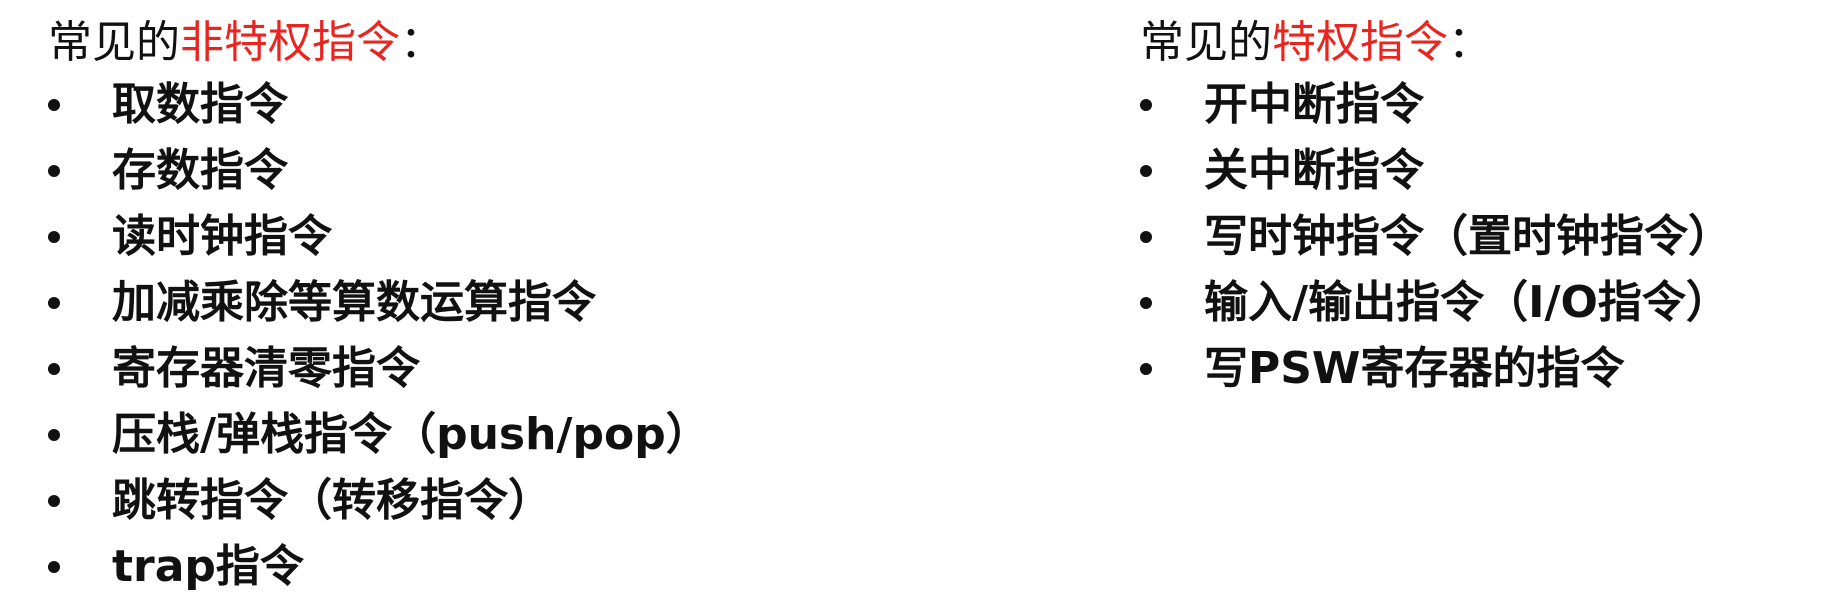 This screenshot has width=1846, height=604. What do you see at coordinates (379, 237) in the screenshot?
I see `list-item: 读时钟指令` at bounding box center [379, 237].